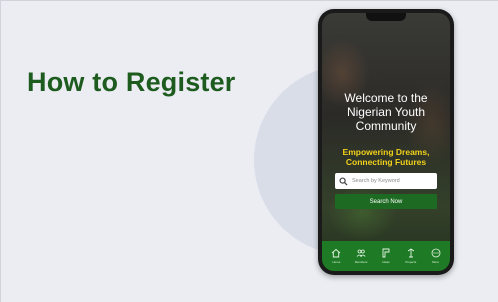  I want to click on tagline: Empowering Dreams, Connecting Futures, so click(386, 157).